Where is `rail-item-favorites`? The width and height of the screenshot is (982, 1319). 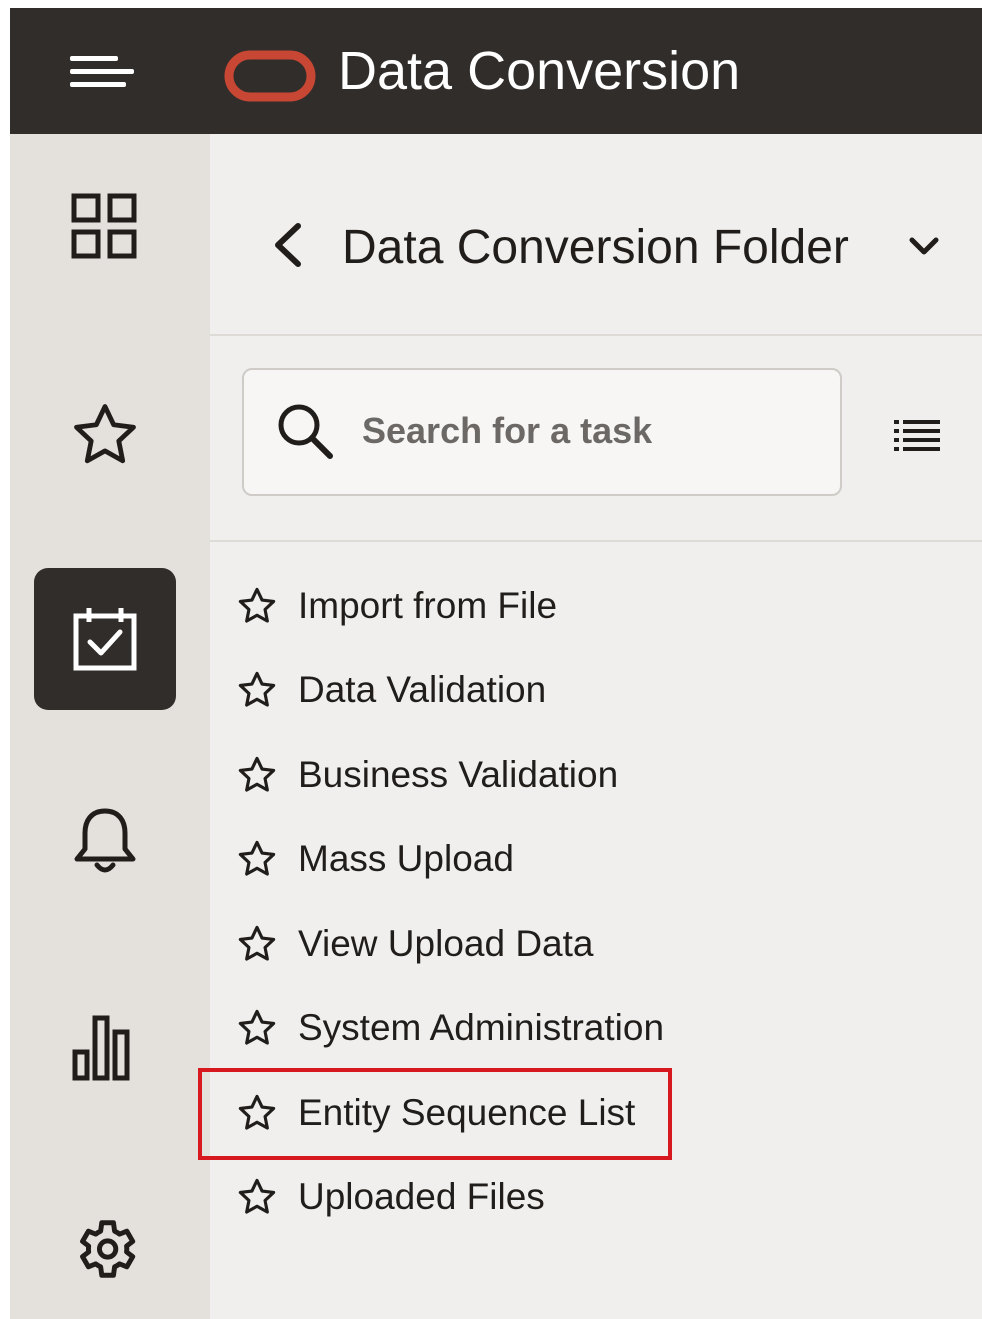
rail-item-favorites is located at coordinates (105, 435).